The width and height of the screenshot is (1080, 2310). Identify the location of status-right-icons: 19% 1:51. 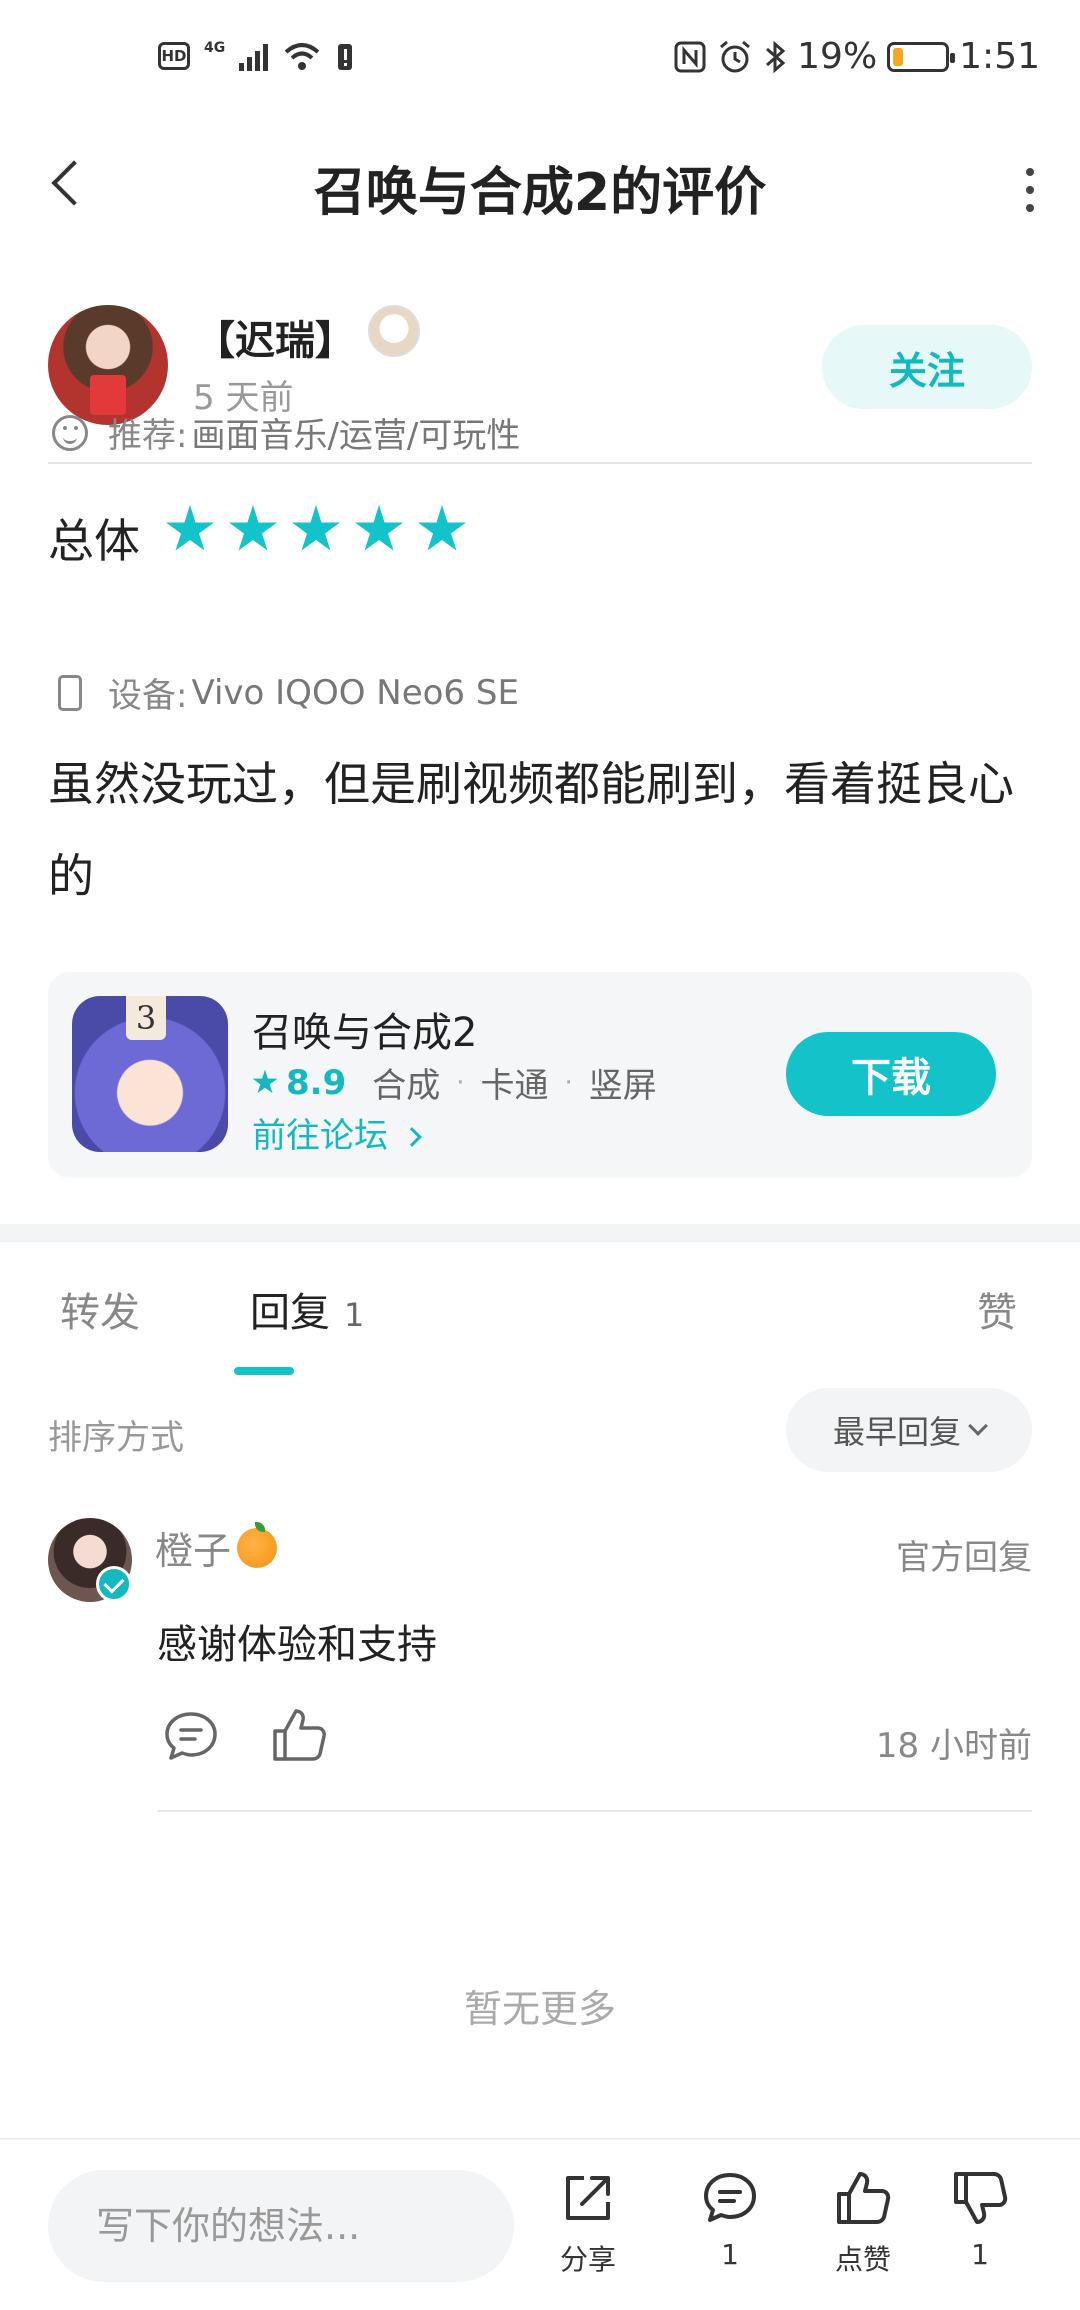
(856, 56).